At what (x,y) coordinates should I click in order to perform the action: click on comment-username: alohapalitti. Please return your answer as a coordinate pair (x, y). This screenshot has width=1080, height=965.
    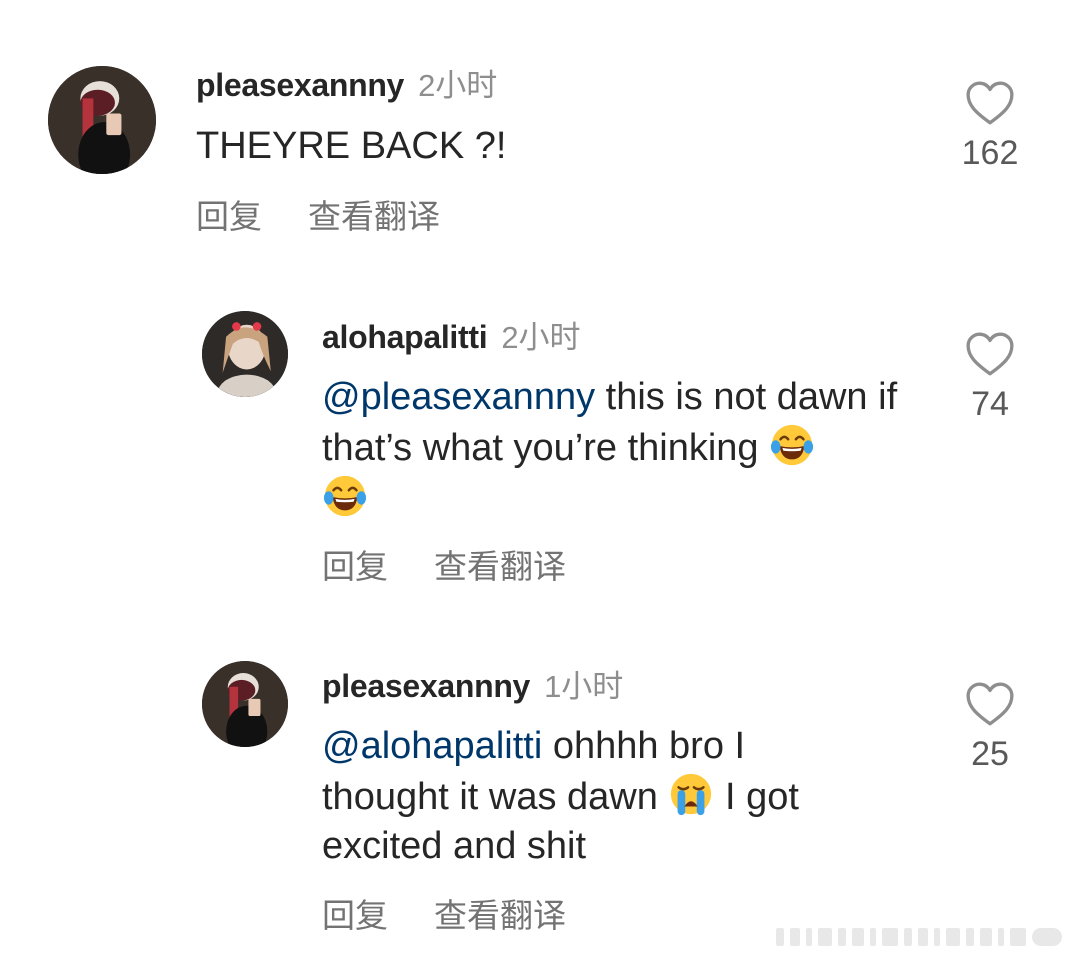
    Looking at the image, I should click on (405, 337).